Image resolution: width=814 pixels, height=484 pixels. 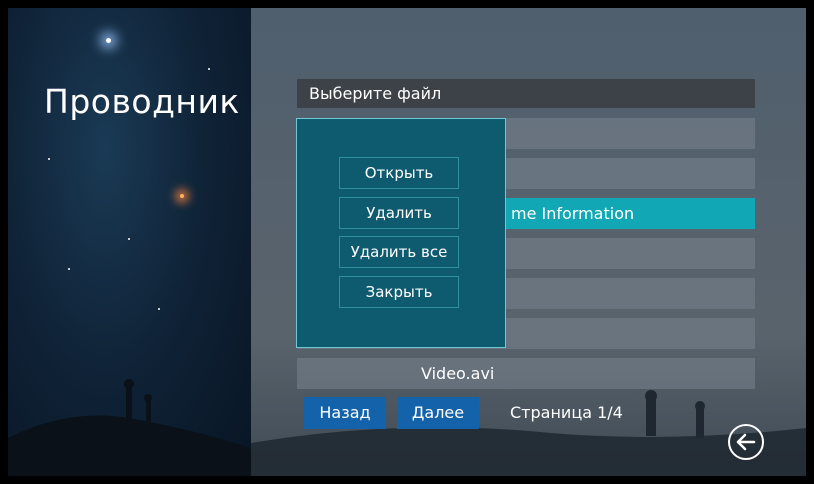 I want to click on file-row-label: Video.avi, so click(x=458, y=373).